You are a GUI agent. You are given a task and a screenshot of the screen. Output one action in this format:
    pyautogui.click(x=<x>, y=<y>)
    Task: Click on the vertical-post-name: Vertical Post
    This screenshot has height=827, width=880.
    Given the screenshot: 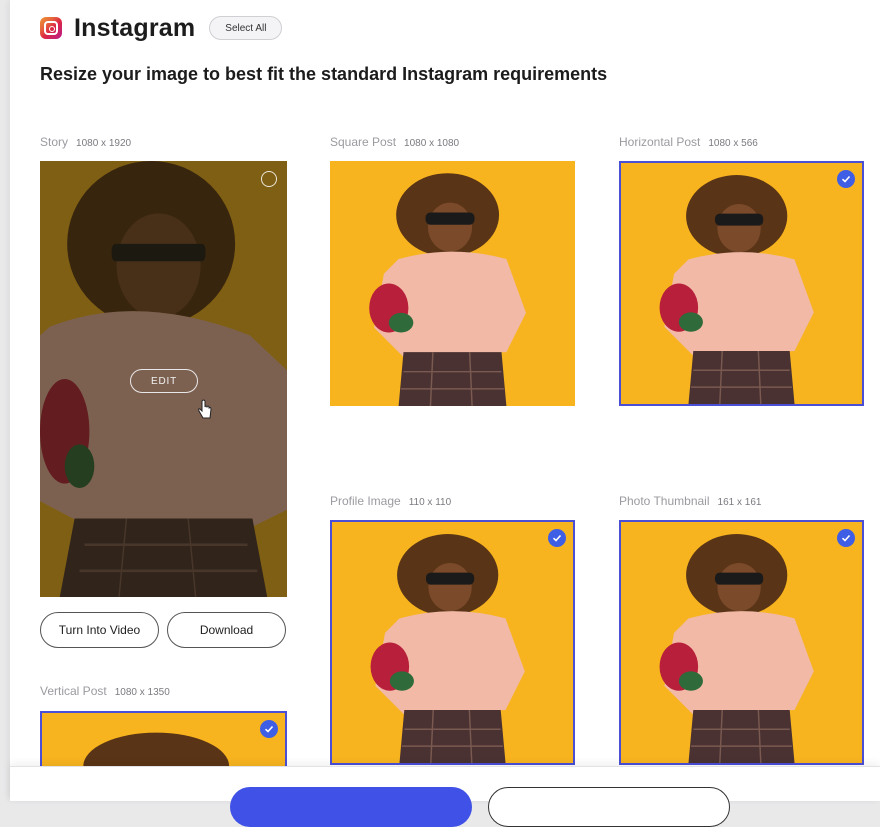 What is the action you would take?
    pyautogui.click(x=73, y=691)
    